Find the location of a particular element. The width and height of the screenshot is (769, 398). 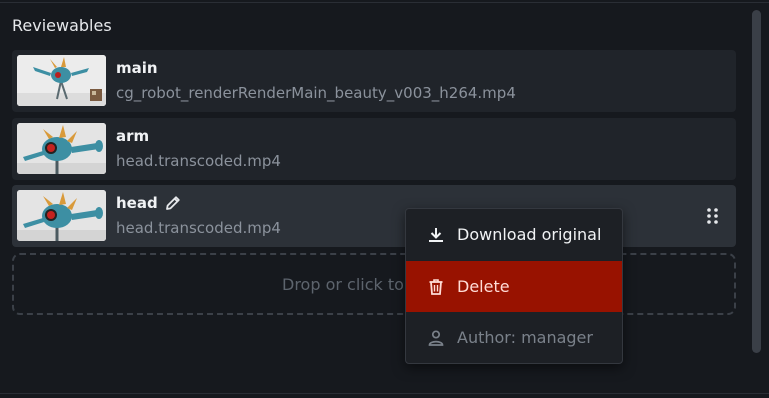

reviewable-name: arm is located at coordinates (133, 136).